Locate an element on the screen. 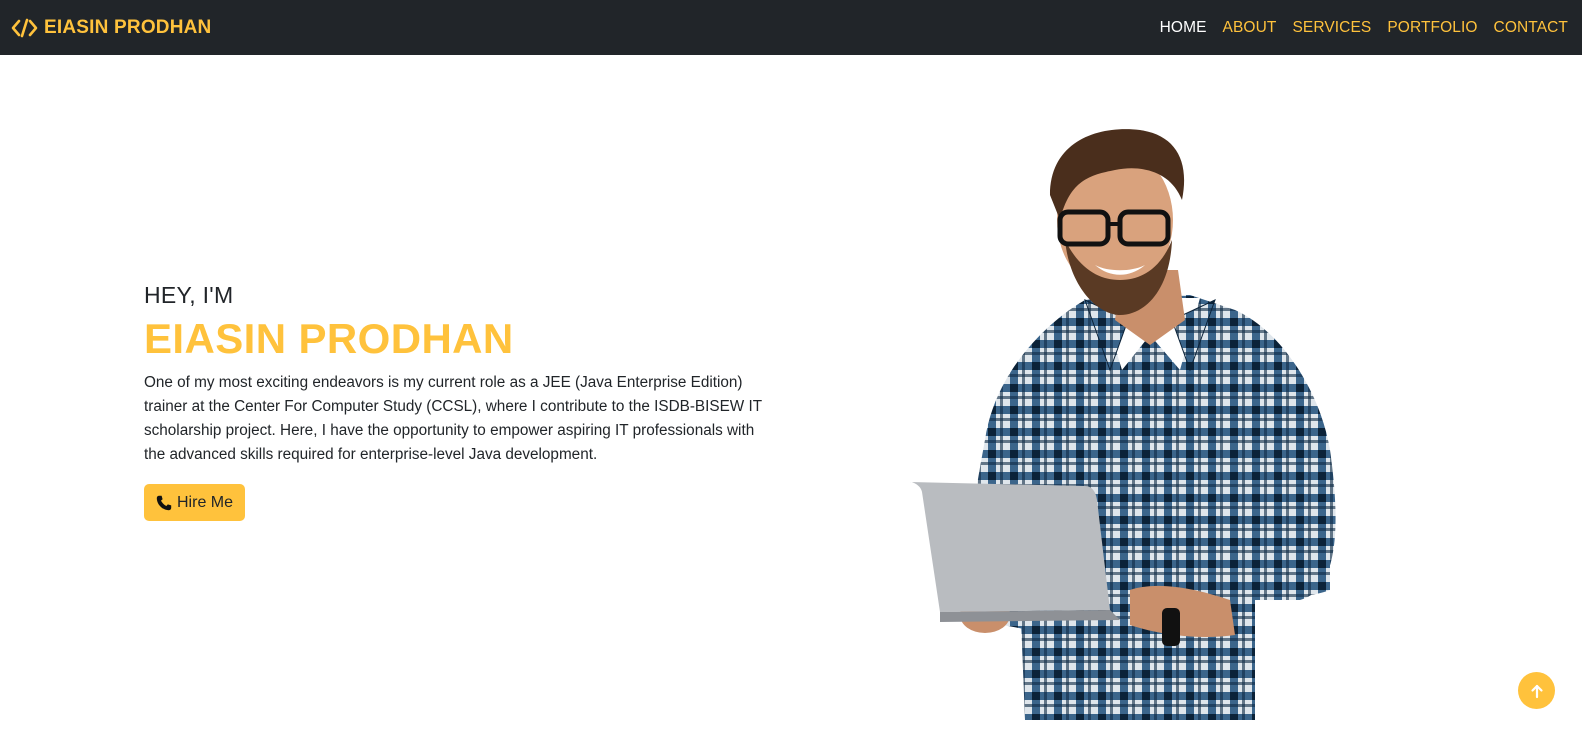  brand-name: EIASIN PRODHAN is located at coordinates (128, 27).